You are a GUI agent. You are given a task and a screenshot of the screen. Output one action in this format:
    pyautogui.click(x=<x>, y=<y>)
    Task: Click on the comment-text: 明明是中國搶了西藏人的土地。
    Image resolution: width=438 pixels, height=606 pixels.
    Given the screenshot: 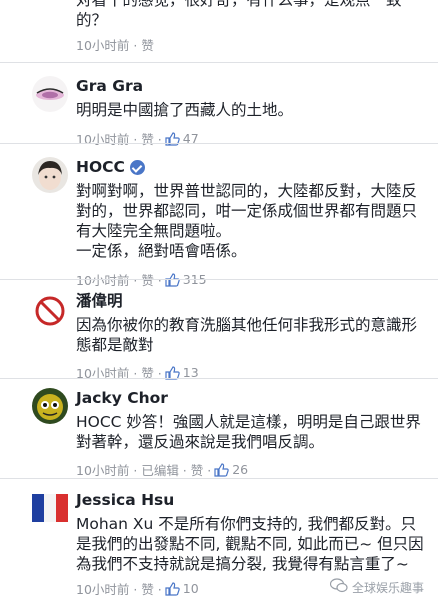 What is the action you would take?
    pyautogui.click(x=185, y=110)
    